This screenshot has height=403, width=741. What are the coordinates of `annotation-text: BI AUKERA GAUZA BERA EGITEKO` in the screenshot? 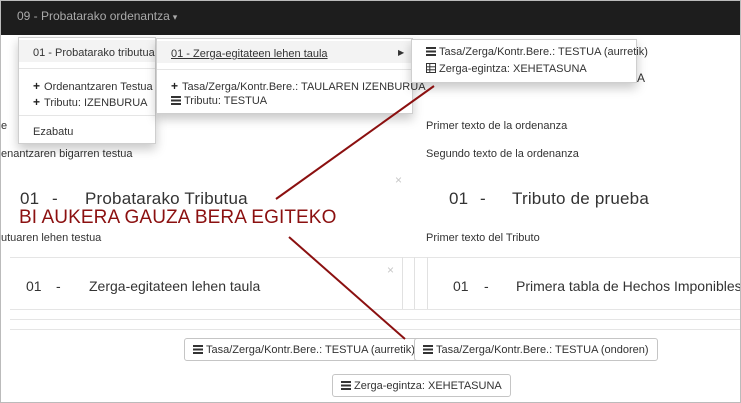 It's located at (178, 217).